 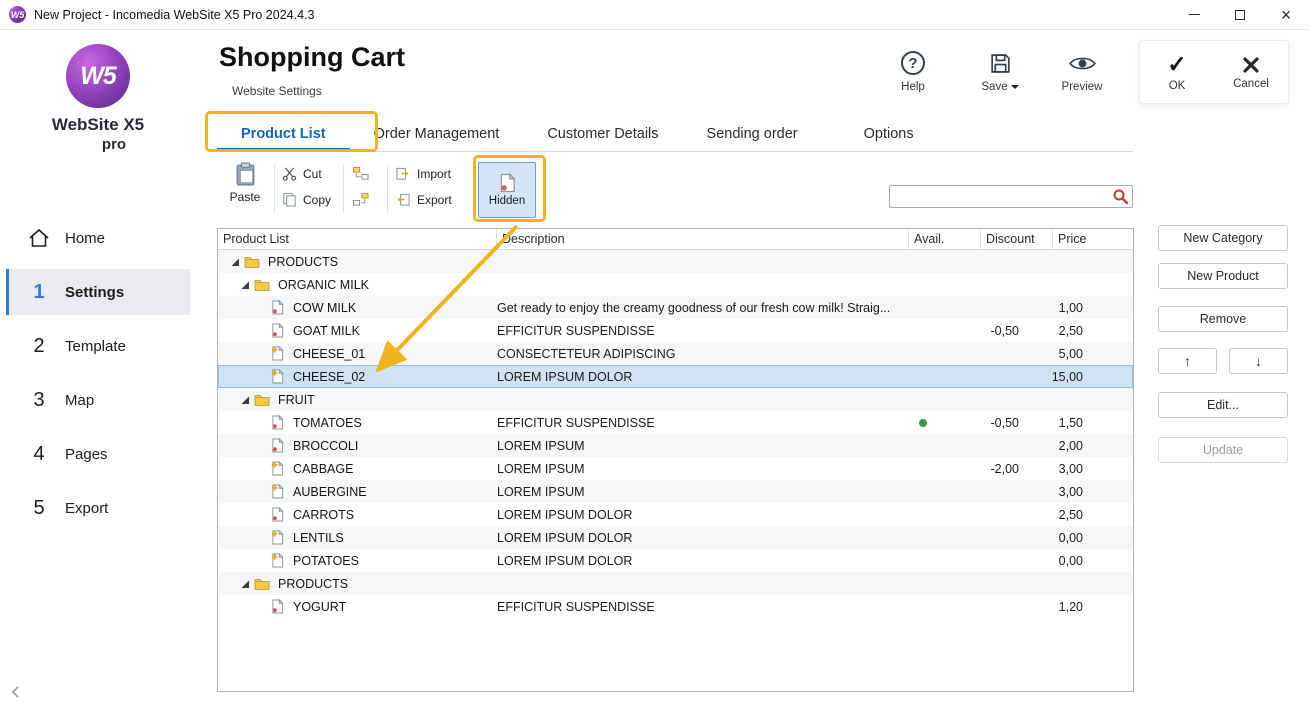 I want to click on minimize-button, so click(x=1194, y=14).